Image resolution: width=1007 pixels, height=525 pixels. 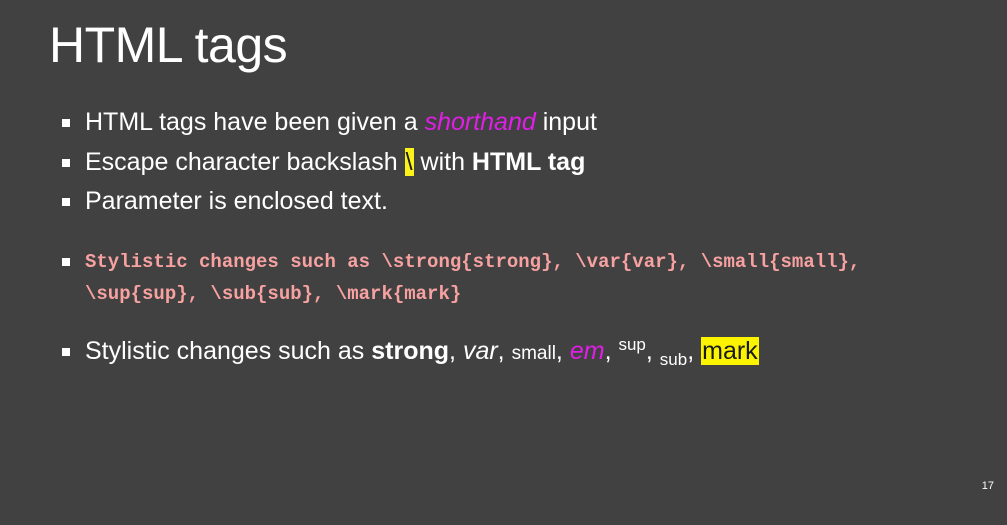 What do you see at coordinates (245, 162) in the screenshot?
I see `bullet-text-before: Escape character backslash` at bounding box center [245, 162].